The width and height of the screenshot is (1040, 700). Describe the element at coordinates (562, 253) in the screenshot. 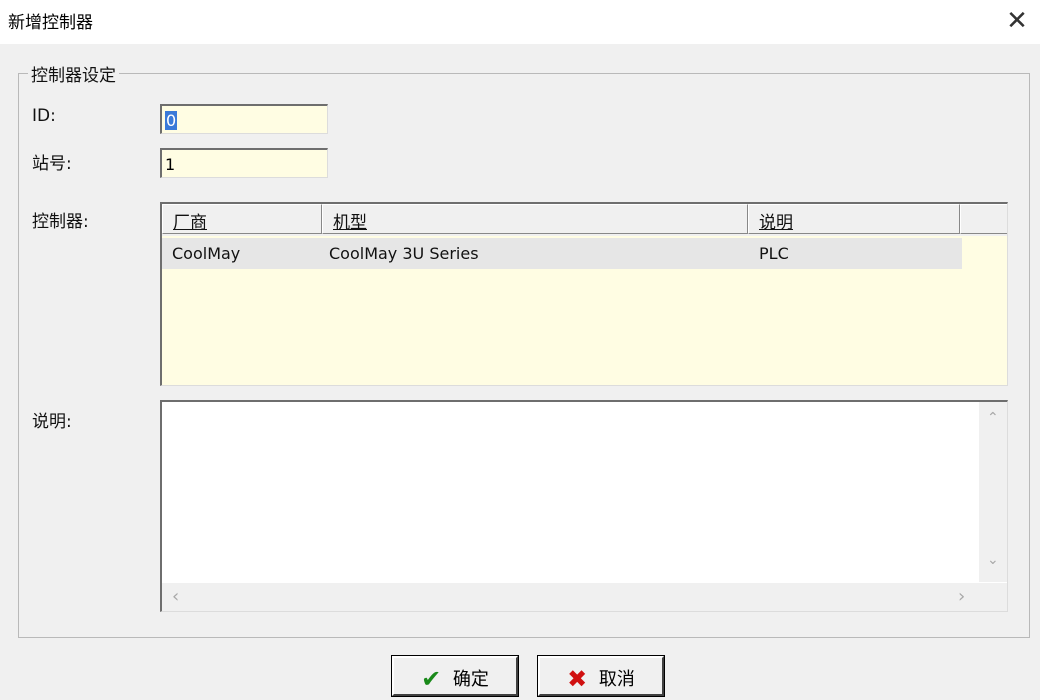

I see `table-row: CoolMay CoolMay 3U Series PLC` at that location.